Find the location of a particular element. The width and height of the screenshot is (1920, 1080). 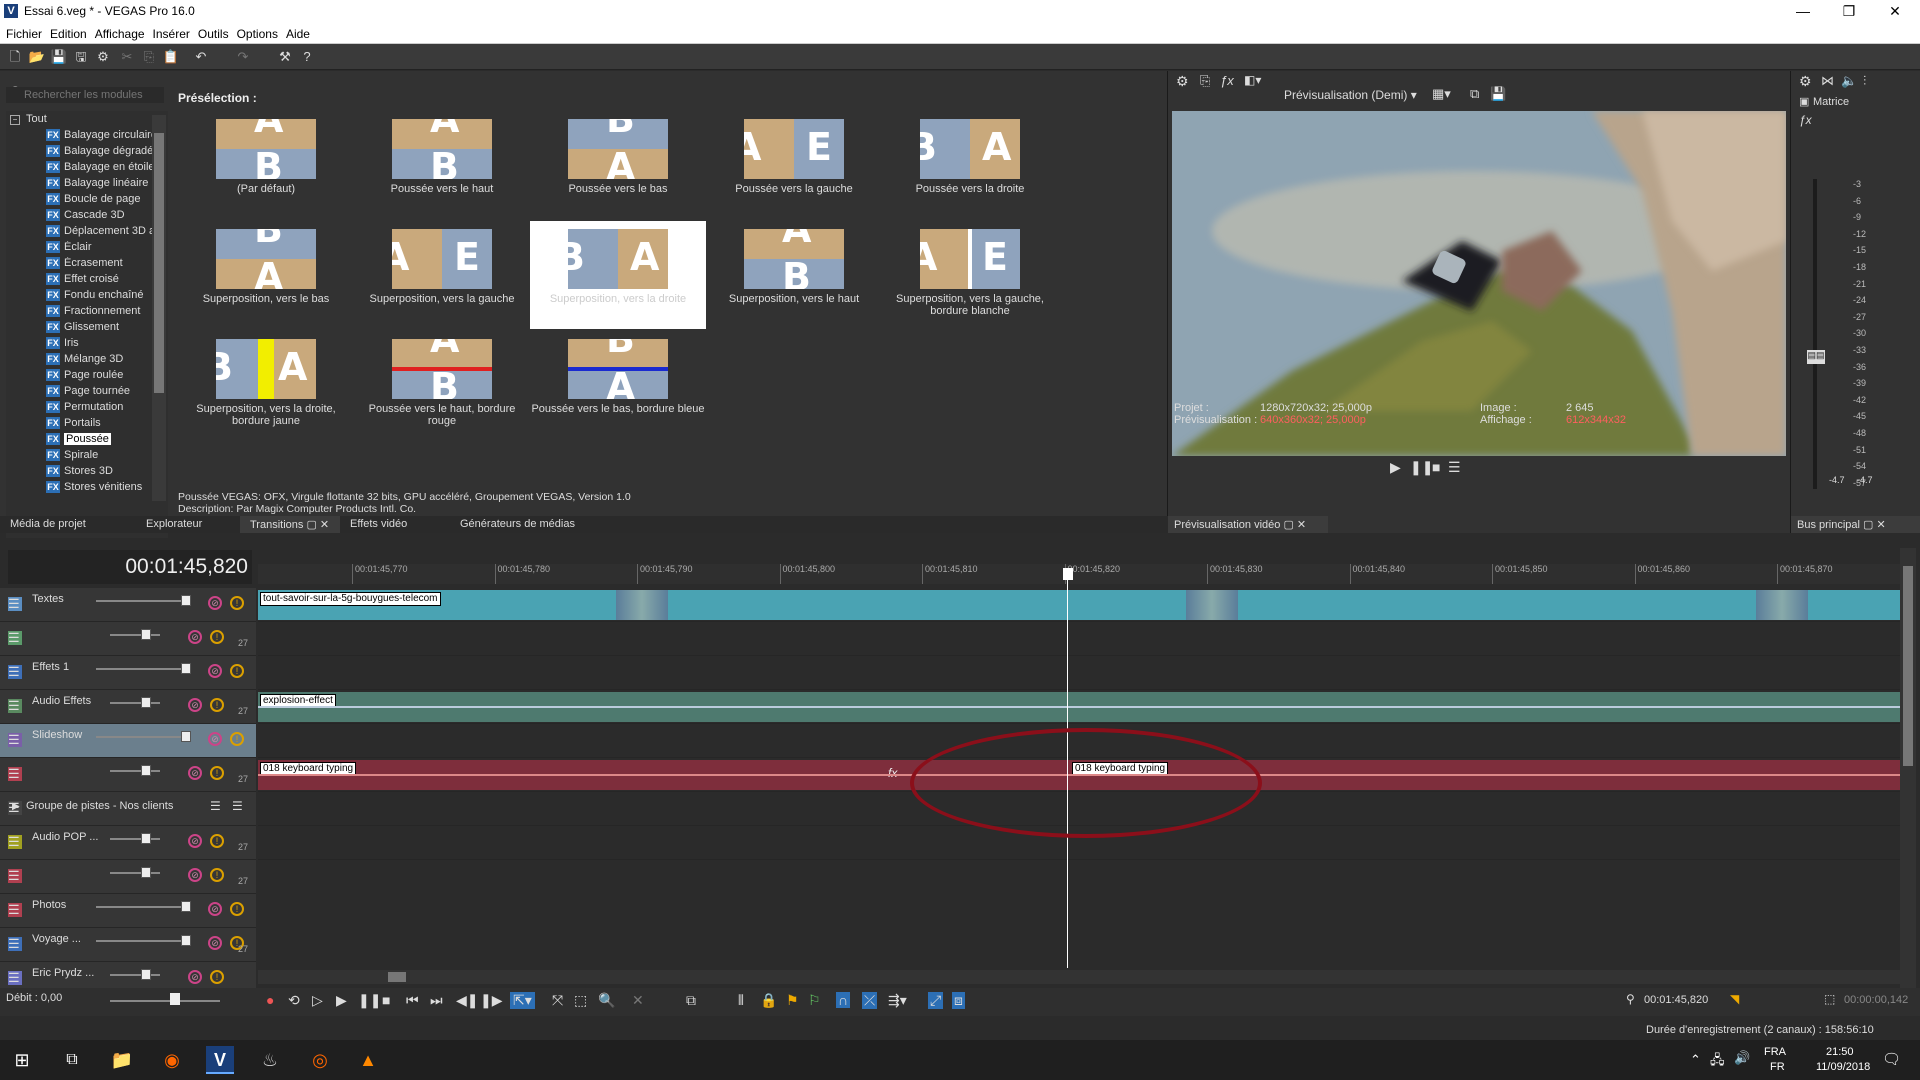

cut-icon: ✂ is located at coordinates (127, 57).